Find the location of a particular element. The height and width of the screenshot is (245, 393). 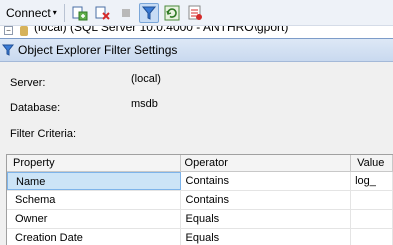

chevron-down-icon: ▾ is located at coordinates (54, 12).